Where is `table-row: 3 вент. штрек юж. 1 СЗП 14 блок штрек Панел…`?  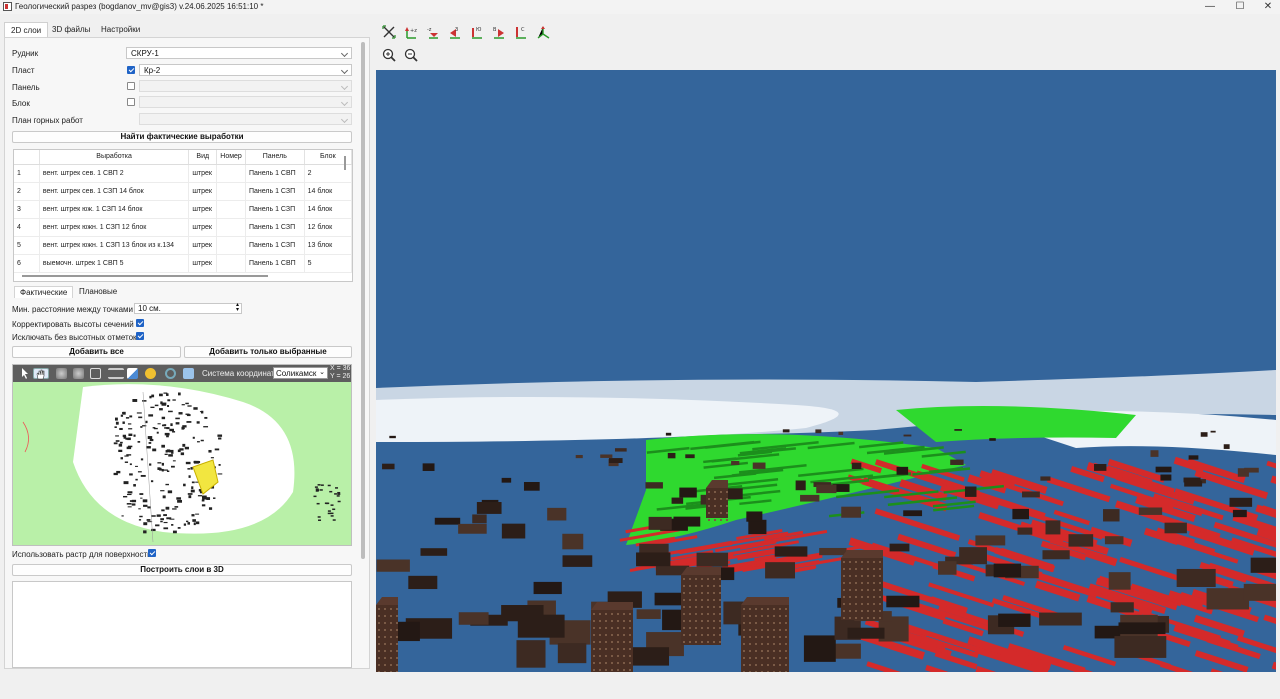
table-row: 3 вент. штрек юж. 1 СЗП 14 блок штрек Панел… is located at coordinates (183, 209).